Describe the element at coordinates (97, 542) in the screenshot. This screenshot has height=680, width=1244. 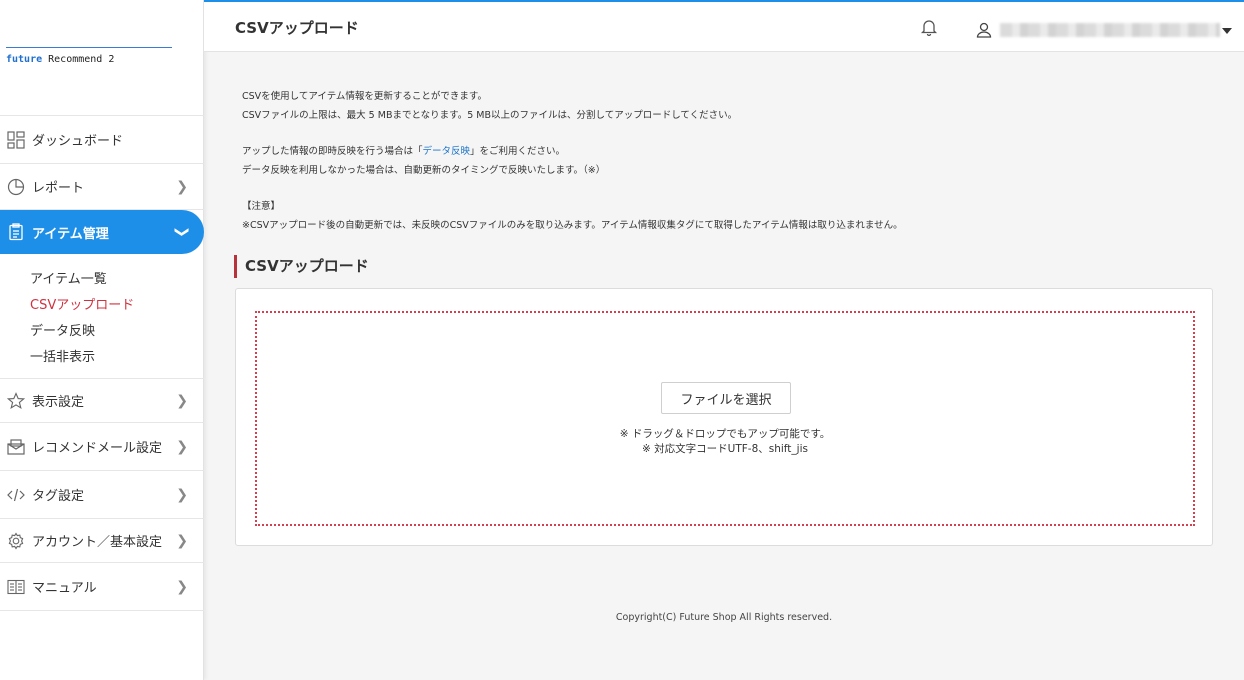
I see `sidebar-item-label: アカウント／基本設定` at that location.